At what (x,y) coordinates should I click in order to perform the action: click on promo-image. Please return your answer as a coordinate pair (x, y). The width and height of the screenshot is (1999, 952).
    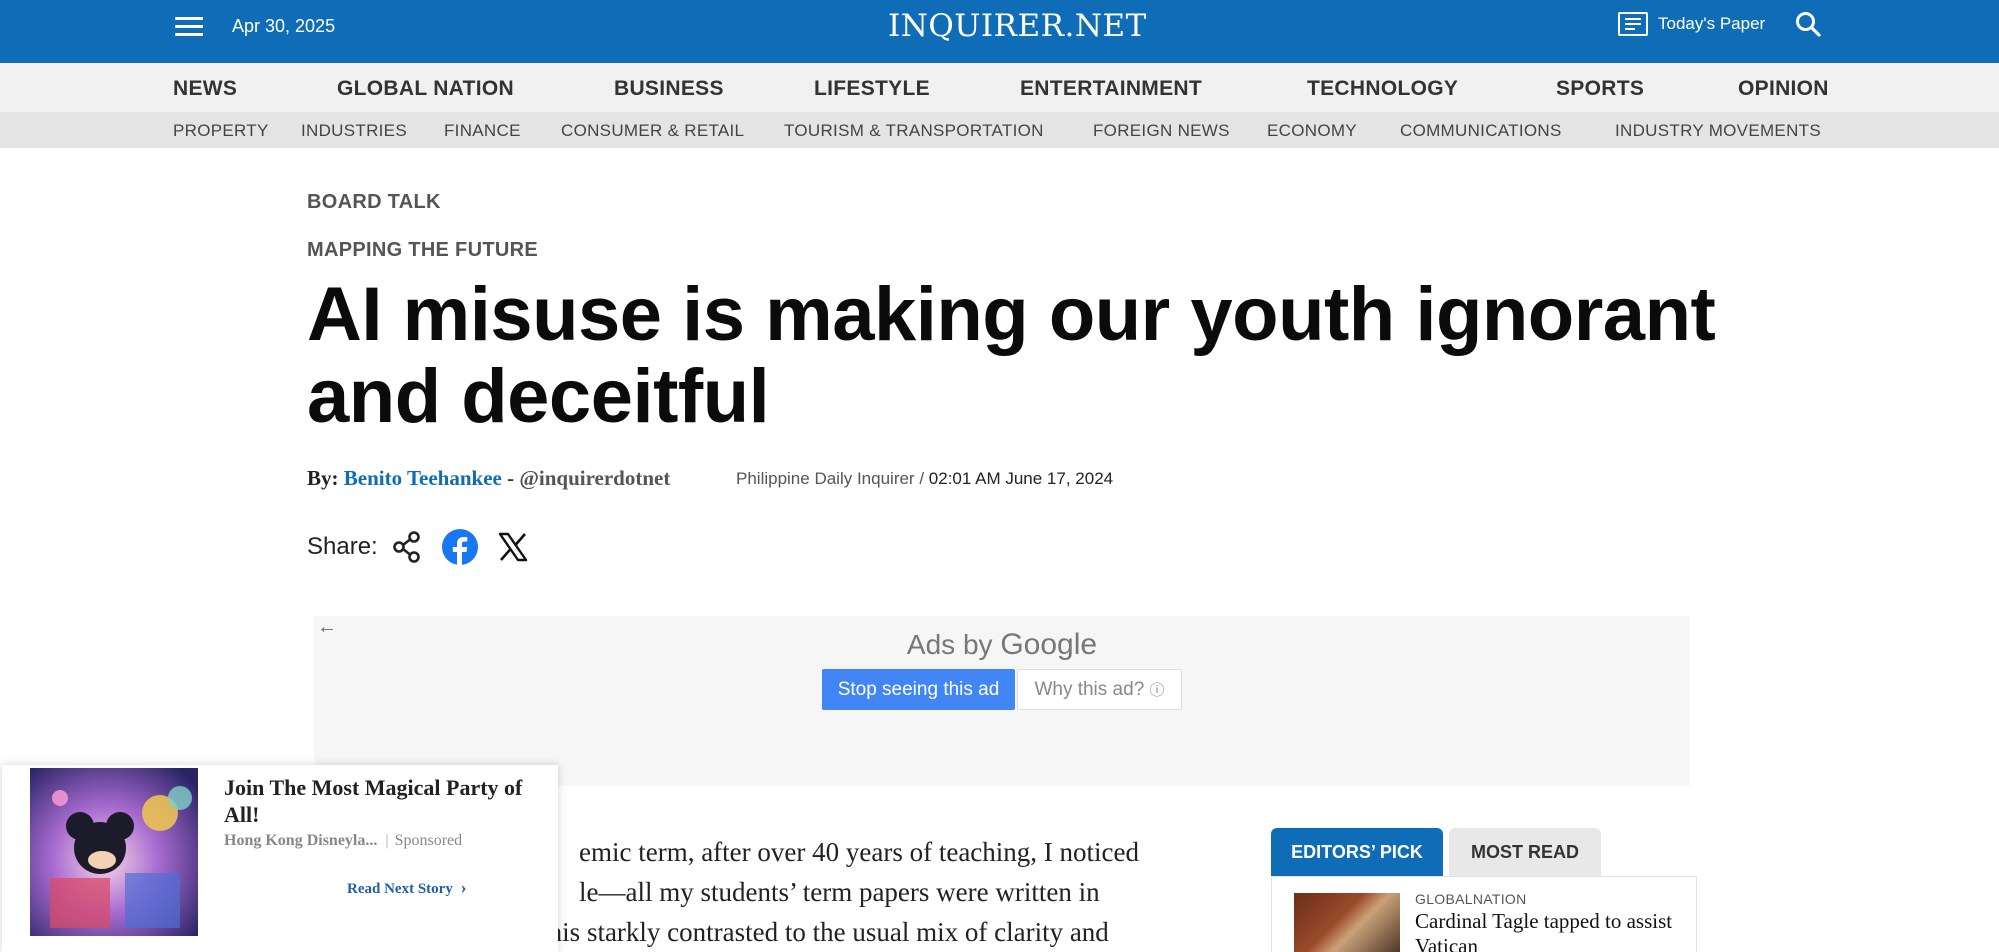
    Looking at the image, I should click on (114, 852).